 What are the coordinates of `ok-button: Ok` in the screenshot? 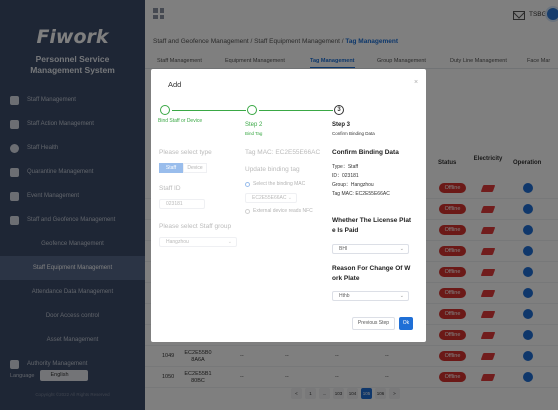 It's located at (406, 323).